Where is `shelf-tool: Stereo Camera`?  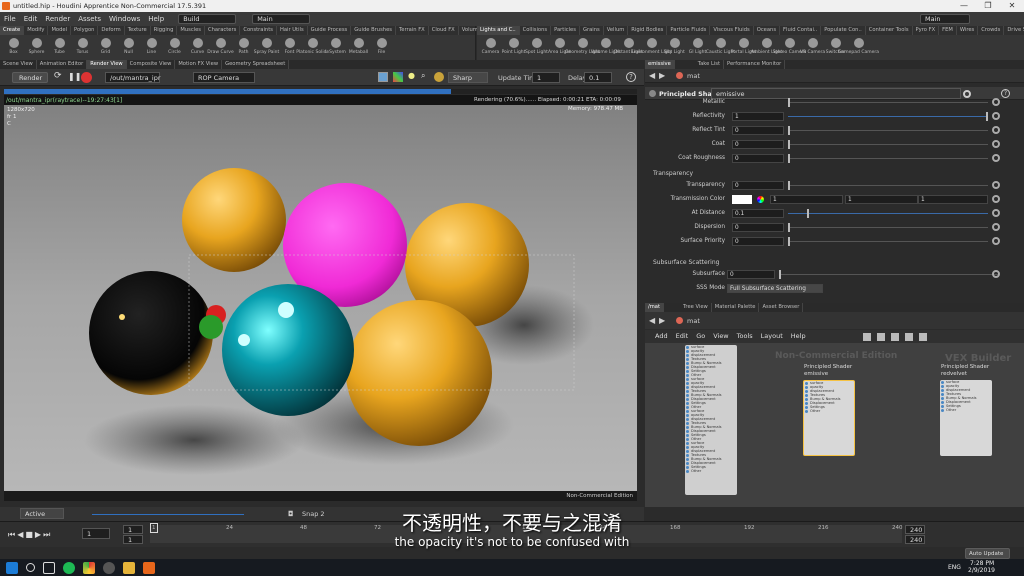
shelf-tool: Stereo Camera is located at coordinates (789, 47).